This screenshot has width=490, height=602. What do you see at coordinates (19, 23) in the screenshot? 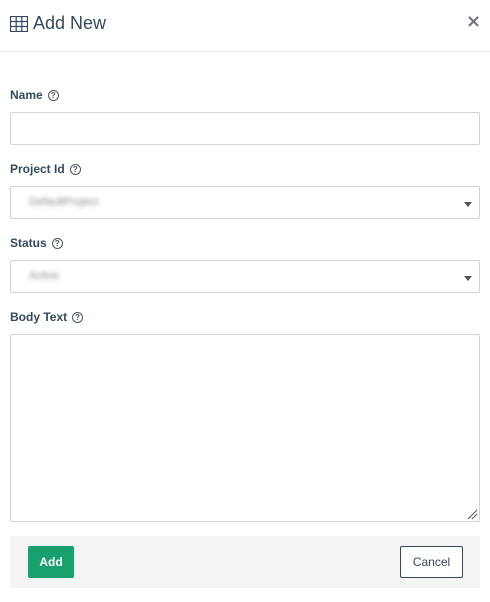
I see `table-icon` at bounding box center [19, 23].